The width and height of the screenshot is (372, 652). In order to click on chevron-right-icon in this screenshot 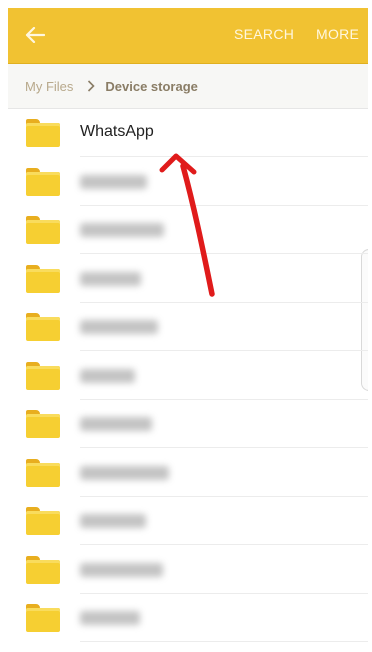, I will do `click(91, 86)`.